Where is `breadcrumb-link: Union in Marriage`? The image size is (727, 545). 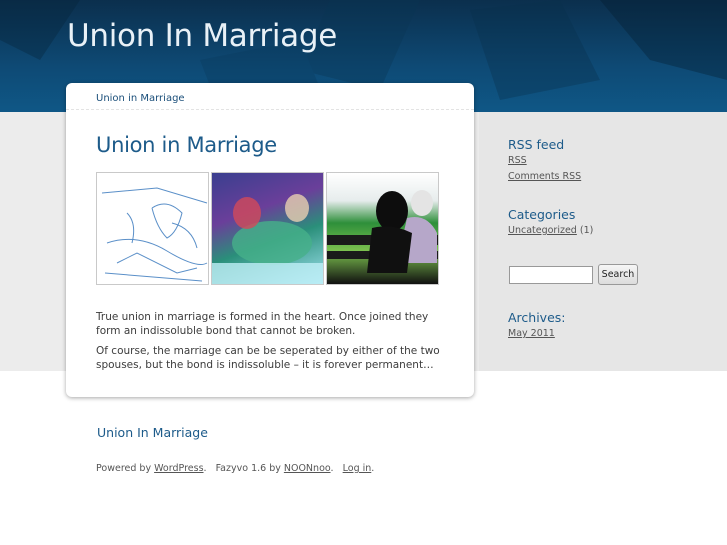
breadcrumb-link: Union in Marriage is located at coordinates (140, 98).